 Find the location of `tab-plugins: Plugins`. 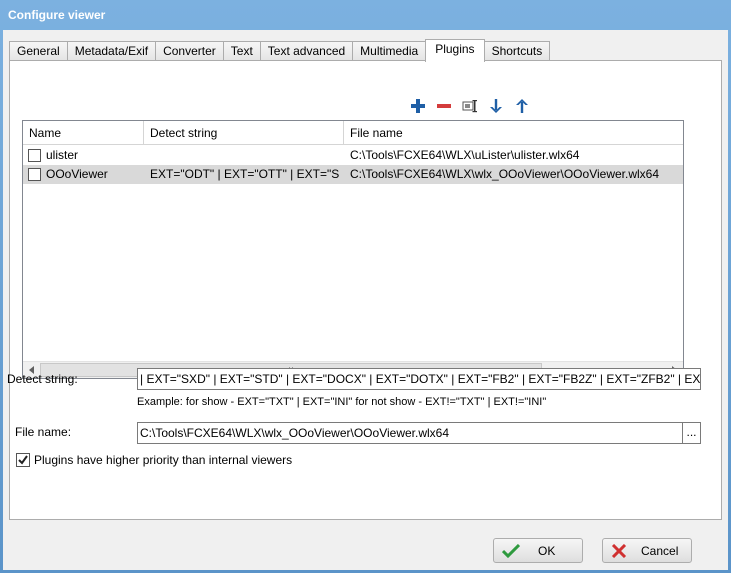

tab-plugins: Plugins is located at coordinates (455, 50).